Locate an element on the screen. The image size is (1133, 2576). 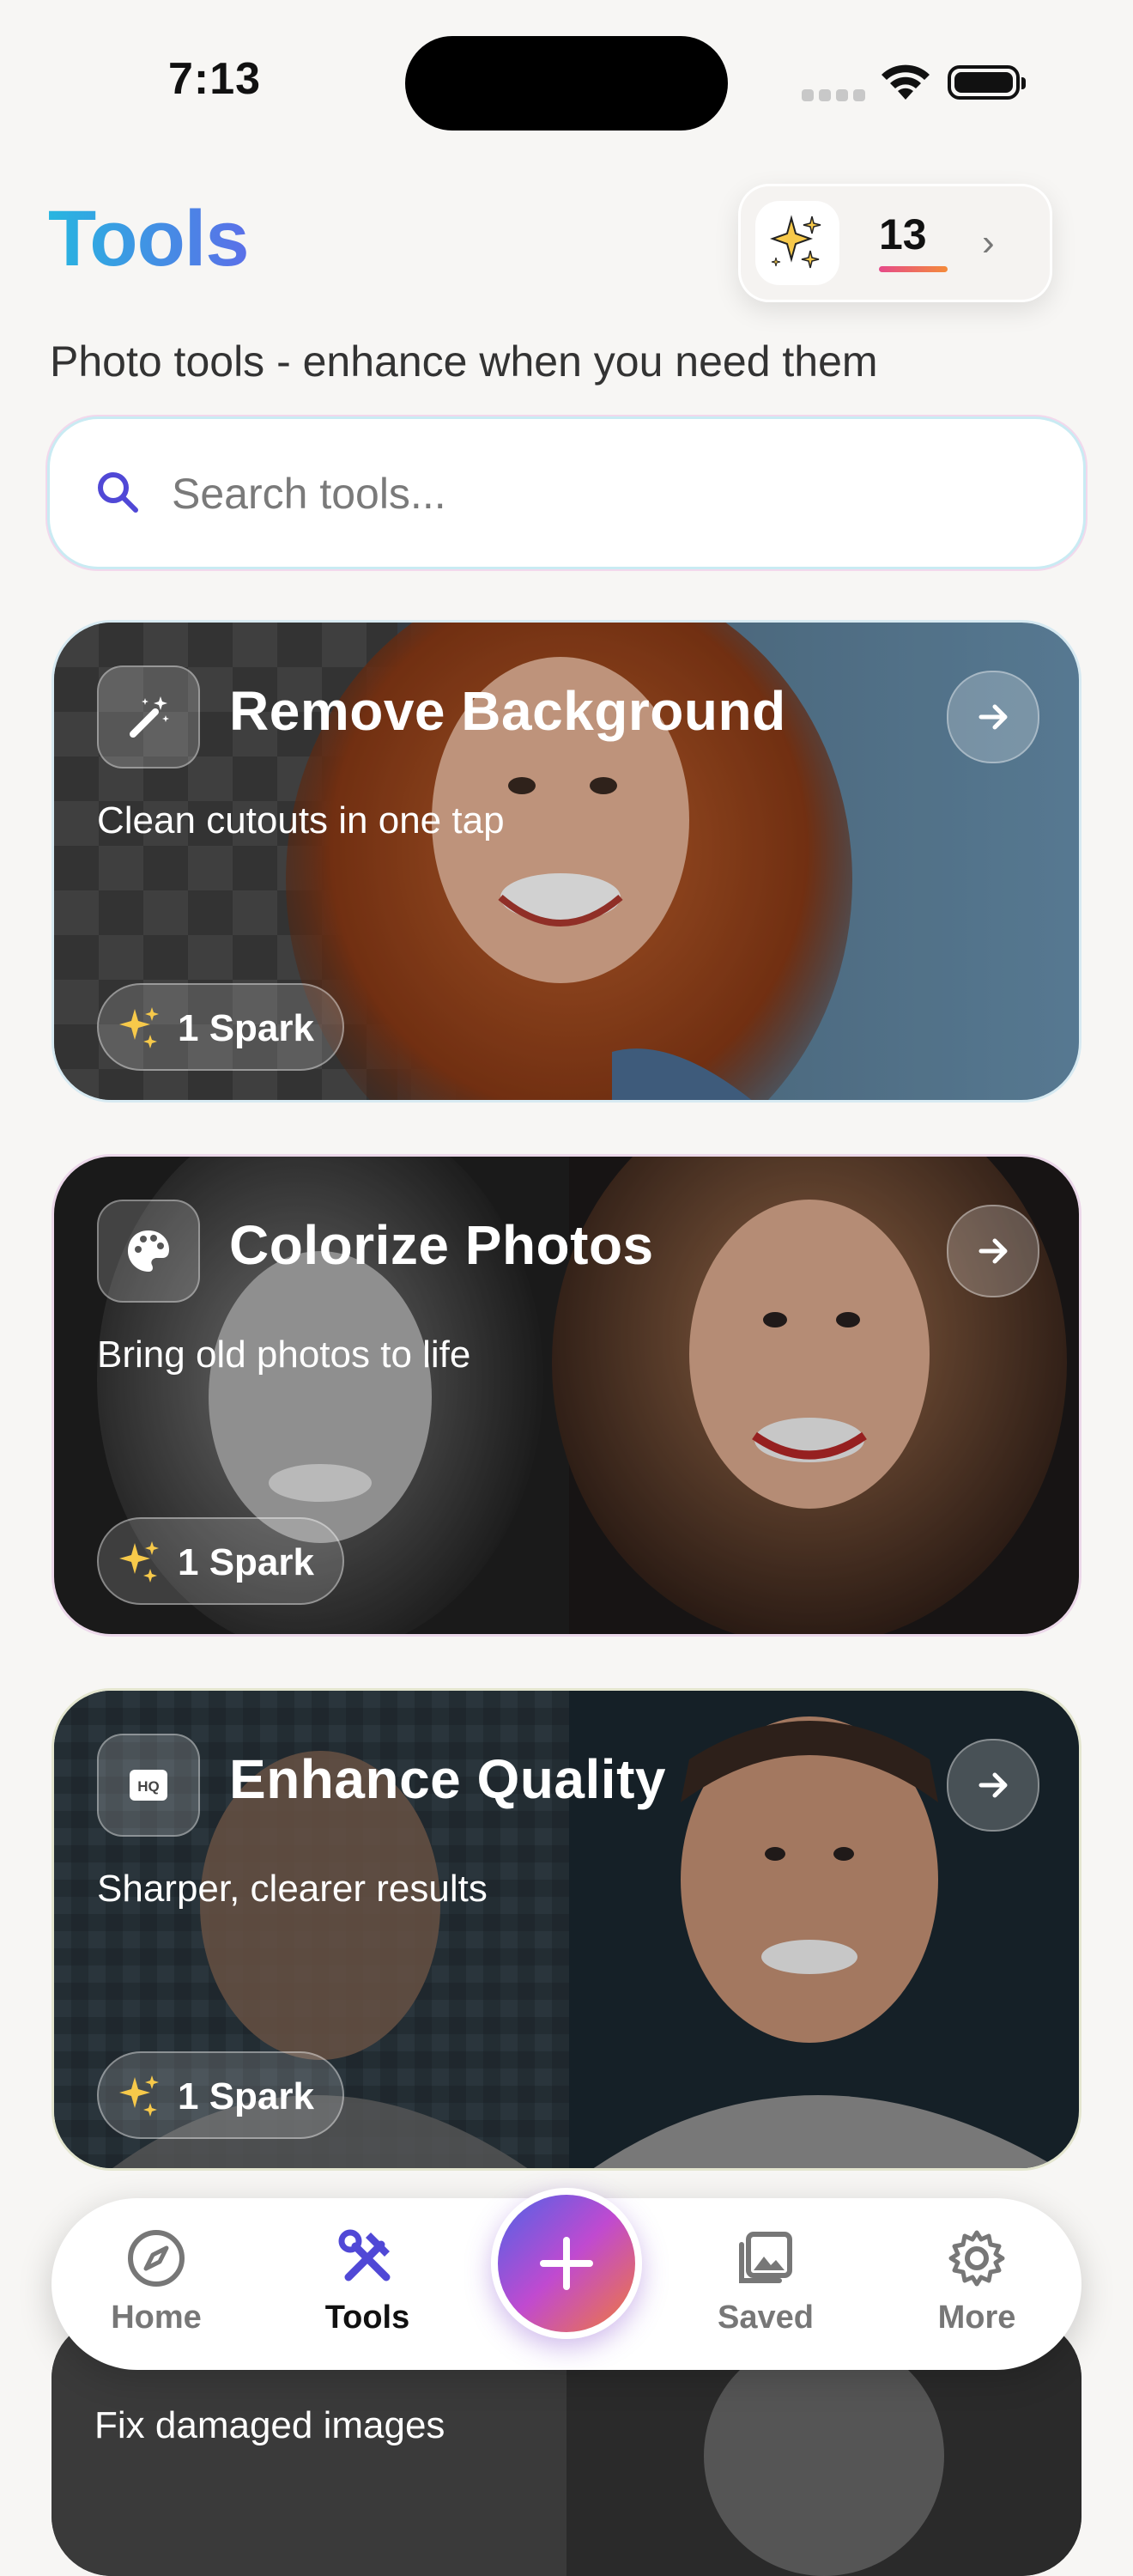
search-input is located at coordinates (601, 494).